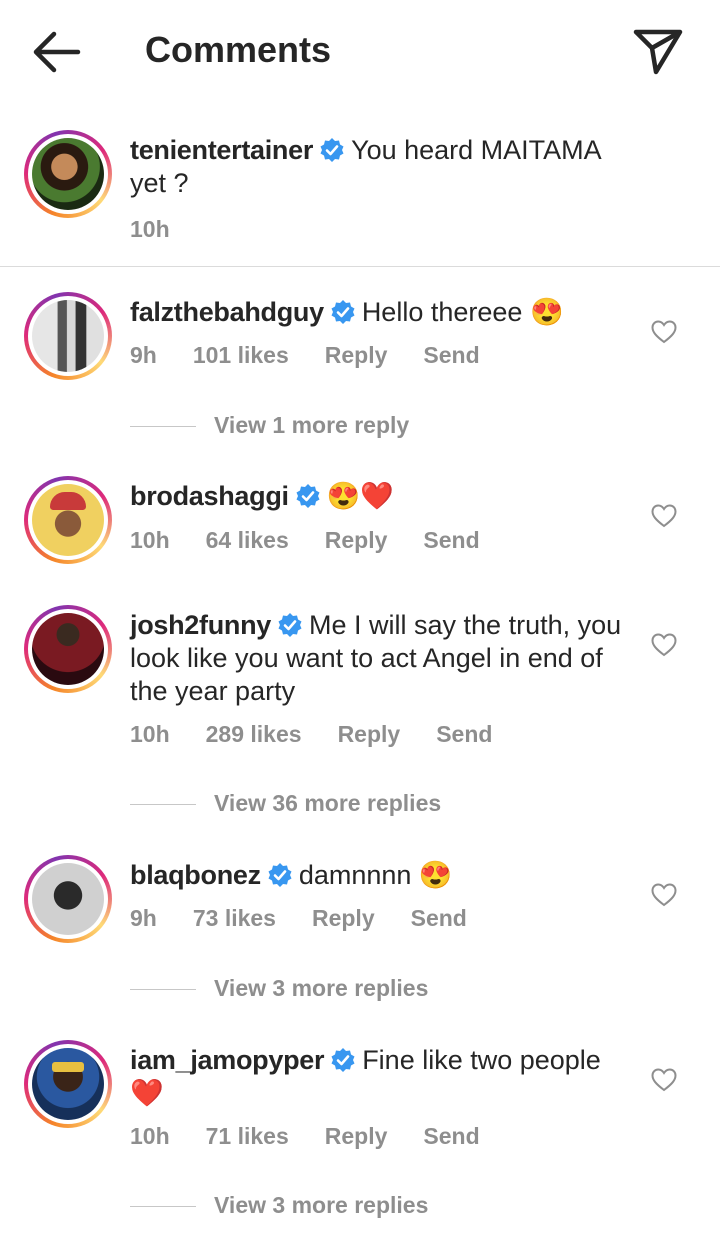 The height and width of the screenshot is (1240, 720). What do you see at coordinates (360, 50) in the screenshot?
I see `header-bar: Comments` at bounding box center [360, 50].